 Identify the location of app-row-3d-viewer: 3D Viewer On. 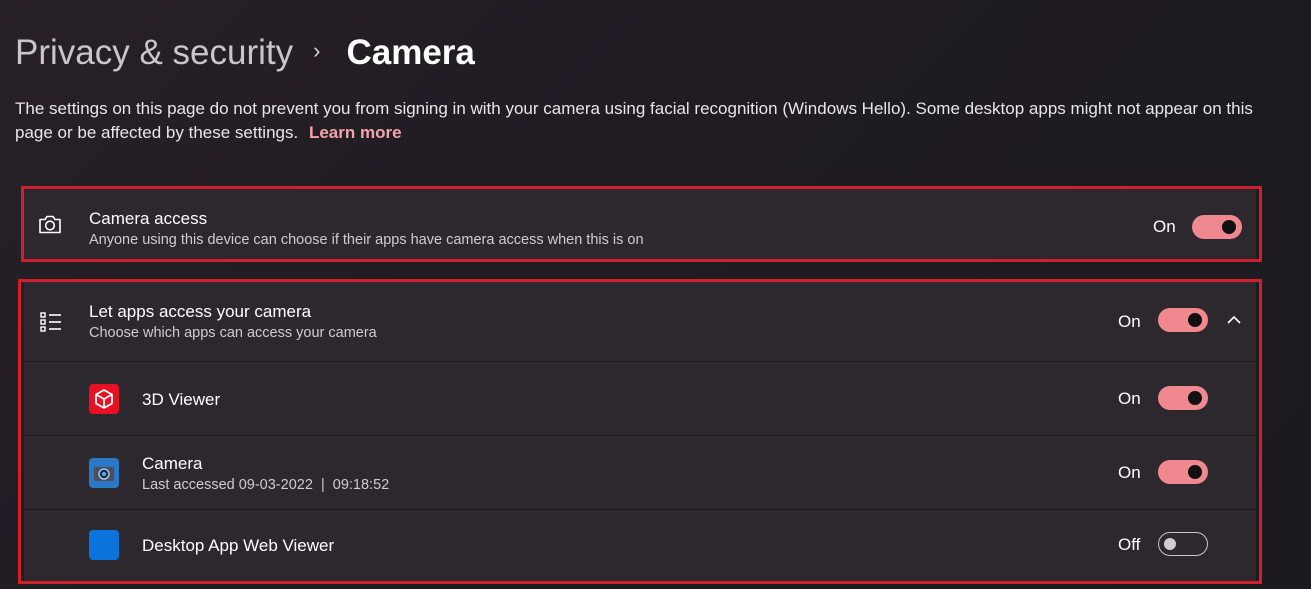
(640, 399).